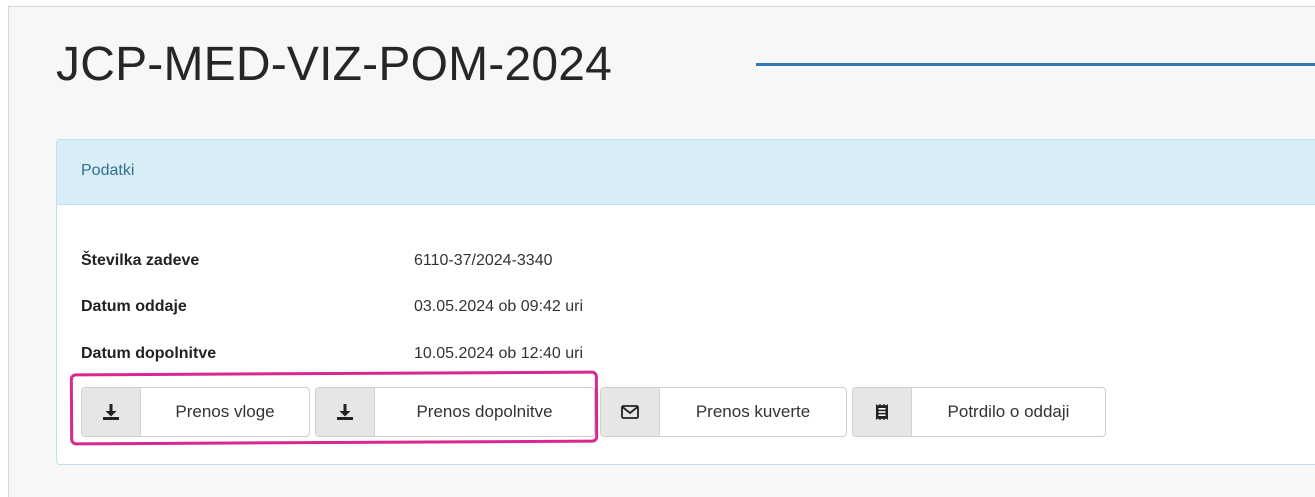 The width and height of the screenshot is (1315, 497). What do you see at coordinates (882, 412) in the screenshot?
I see `receipt-icon` at bounding box center [882, 412].